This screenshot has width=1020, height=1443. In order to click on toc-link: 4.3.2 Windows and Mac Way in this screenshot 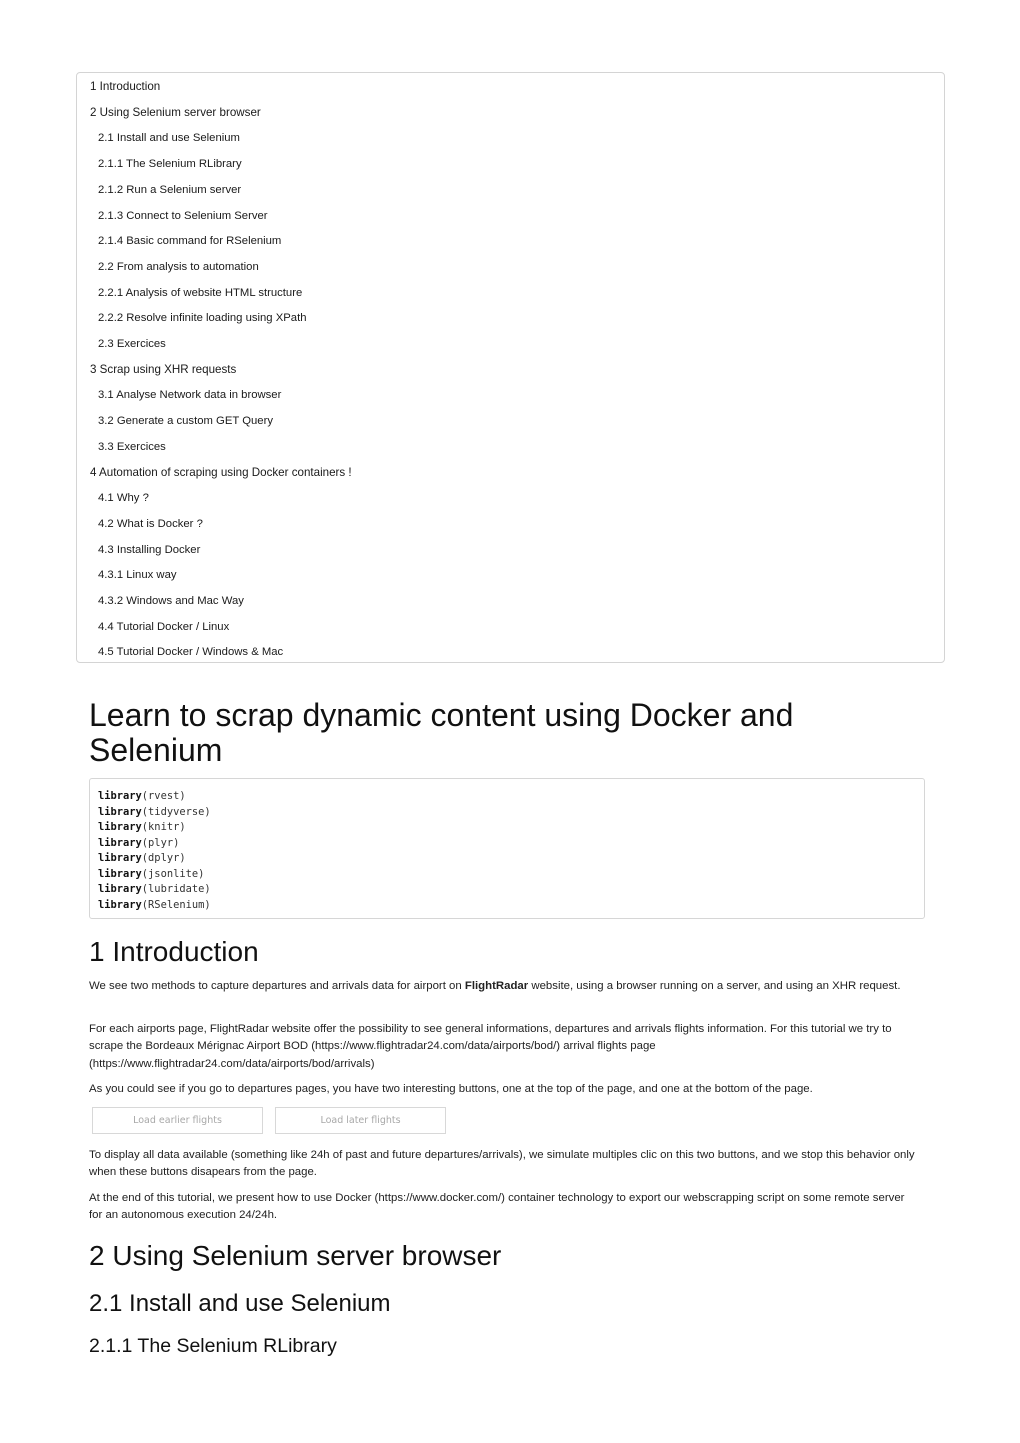, I will do `click(171, 601)`.